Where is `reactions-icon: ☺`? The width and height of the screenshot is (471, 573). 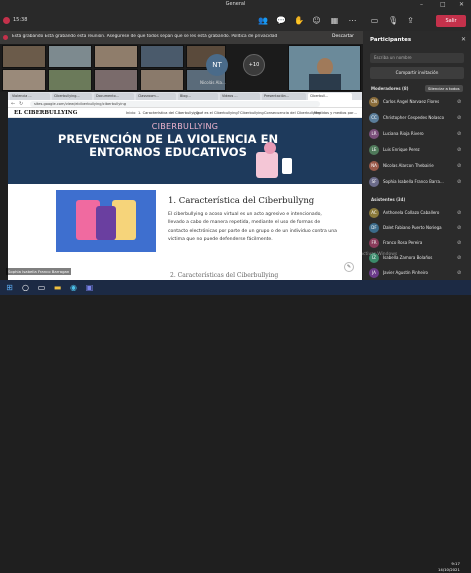
reactions-icon: ☺ is located at coordinates (316, 20).